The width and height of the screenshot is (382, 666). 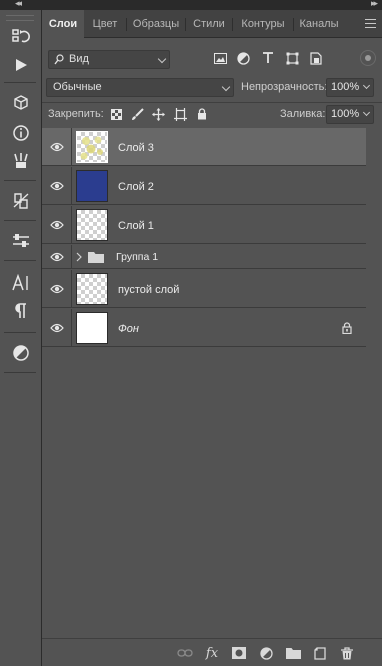 I want to click on history-icon, so click(x=21, y=37).